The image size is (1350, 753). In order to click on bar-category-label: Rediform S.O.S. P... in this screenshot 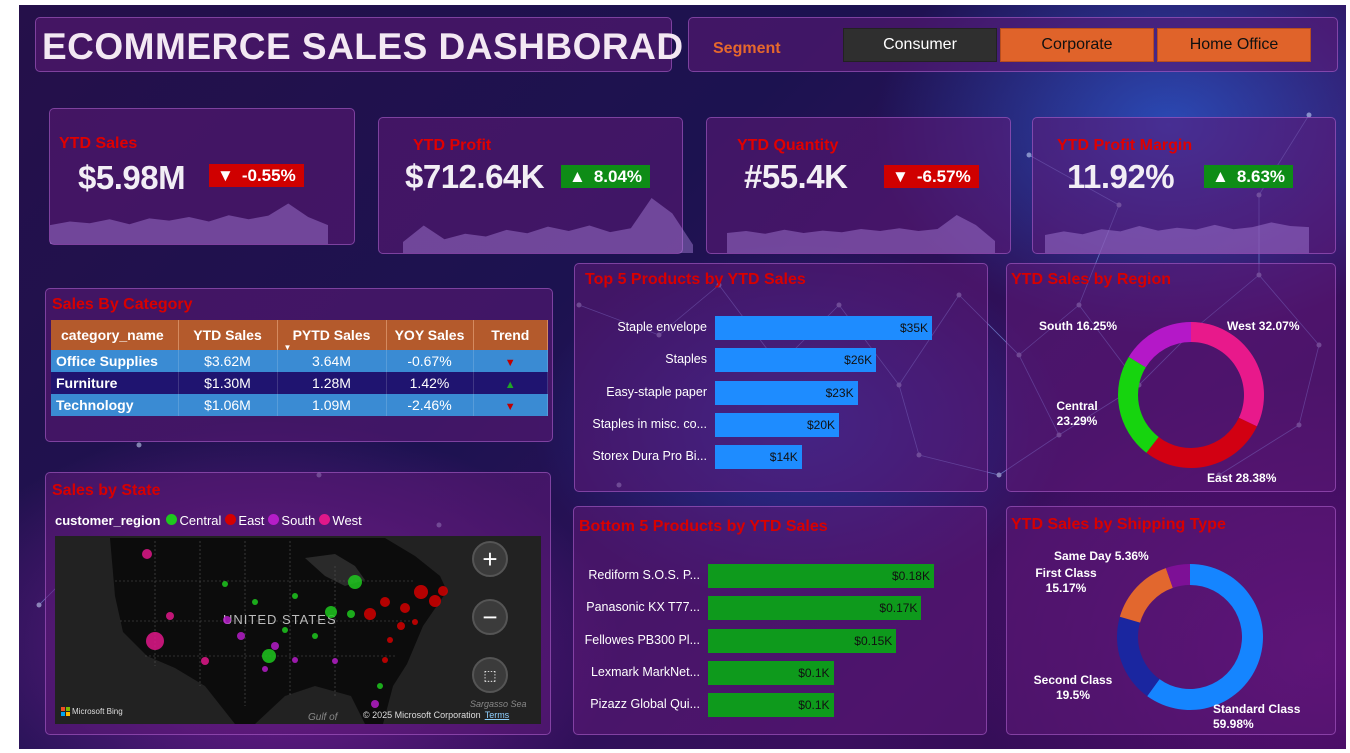, I will do `click(644, 575)`.